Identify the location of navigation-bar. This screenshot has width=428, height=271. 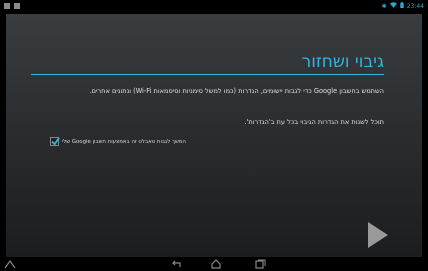
(214, 264).